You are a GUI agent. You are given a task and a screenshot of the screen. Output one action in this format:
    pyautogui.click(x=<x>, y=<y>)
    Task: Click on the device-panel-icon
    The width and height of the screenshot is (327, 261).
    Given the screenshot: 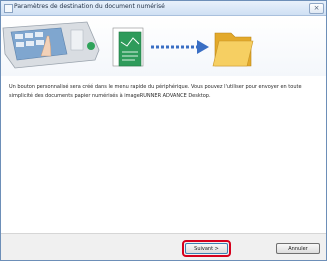 What is the action you would take?
    pyautogui.click(x=51, y=45)
    